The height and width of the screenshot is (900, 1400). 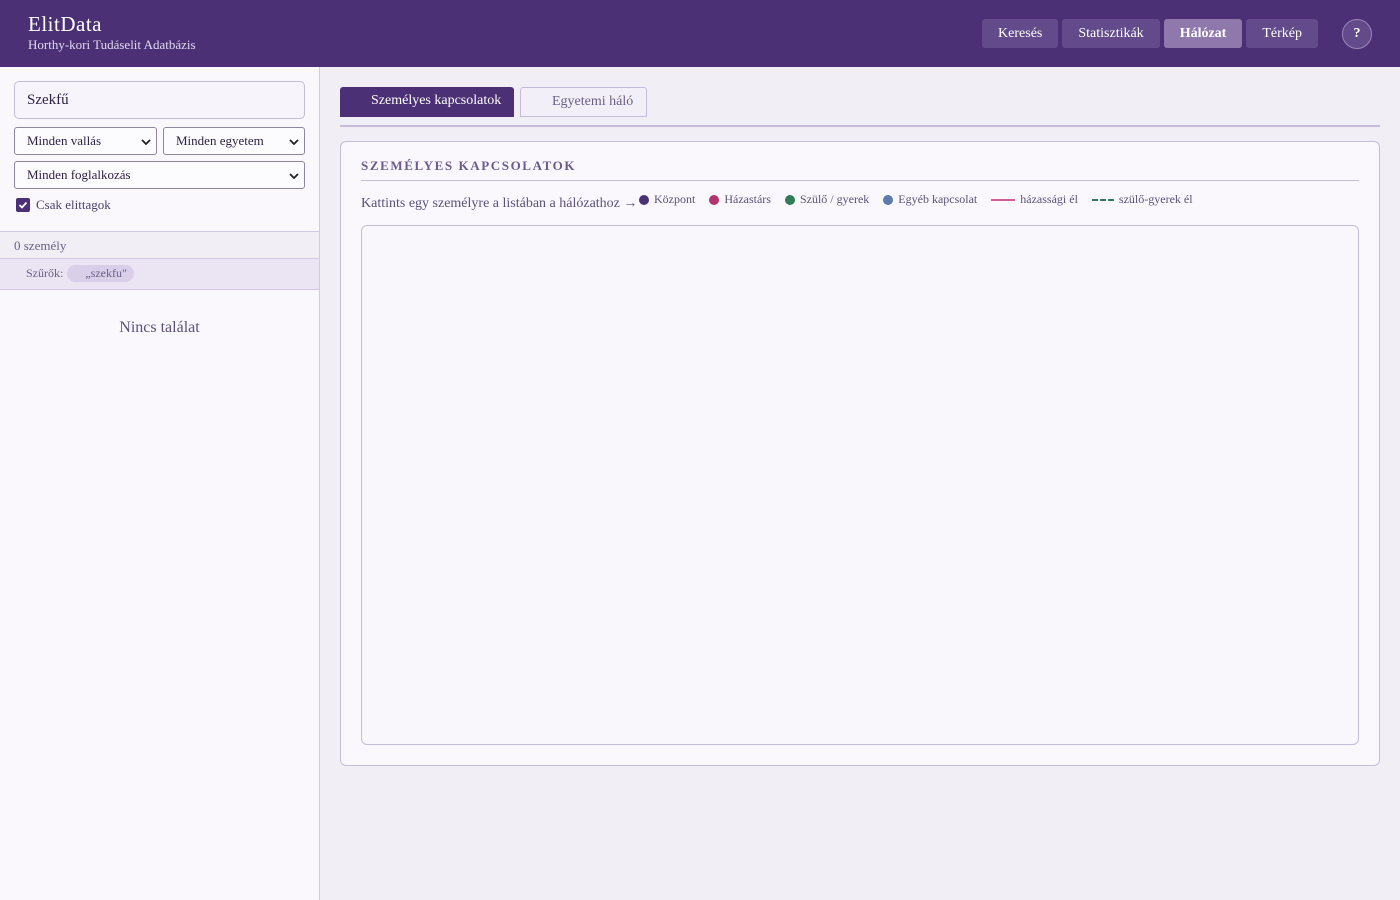 I want to click on legend-center: Központ, so click(x=667, y=199).